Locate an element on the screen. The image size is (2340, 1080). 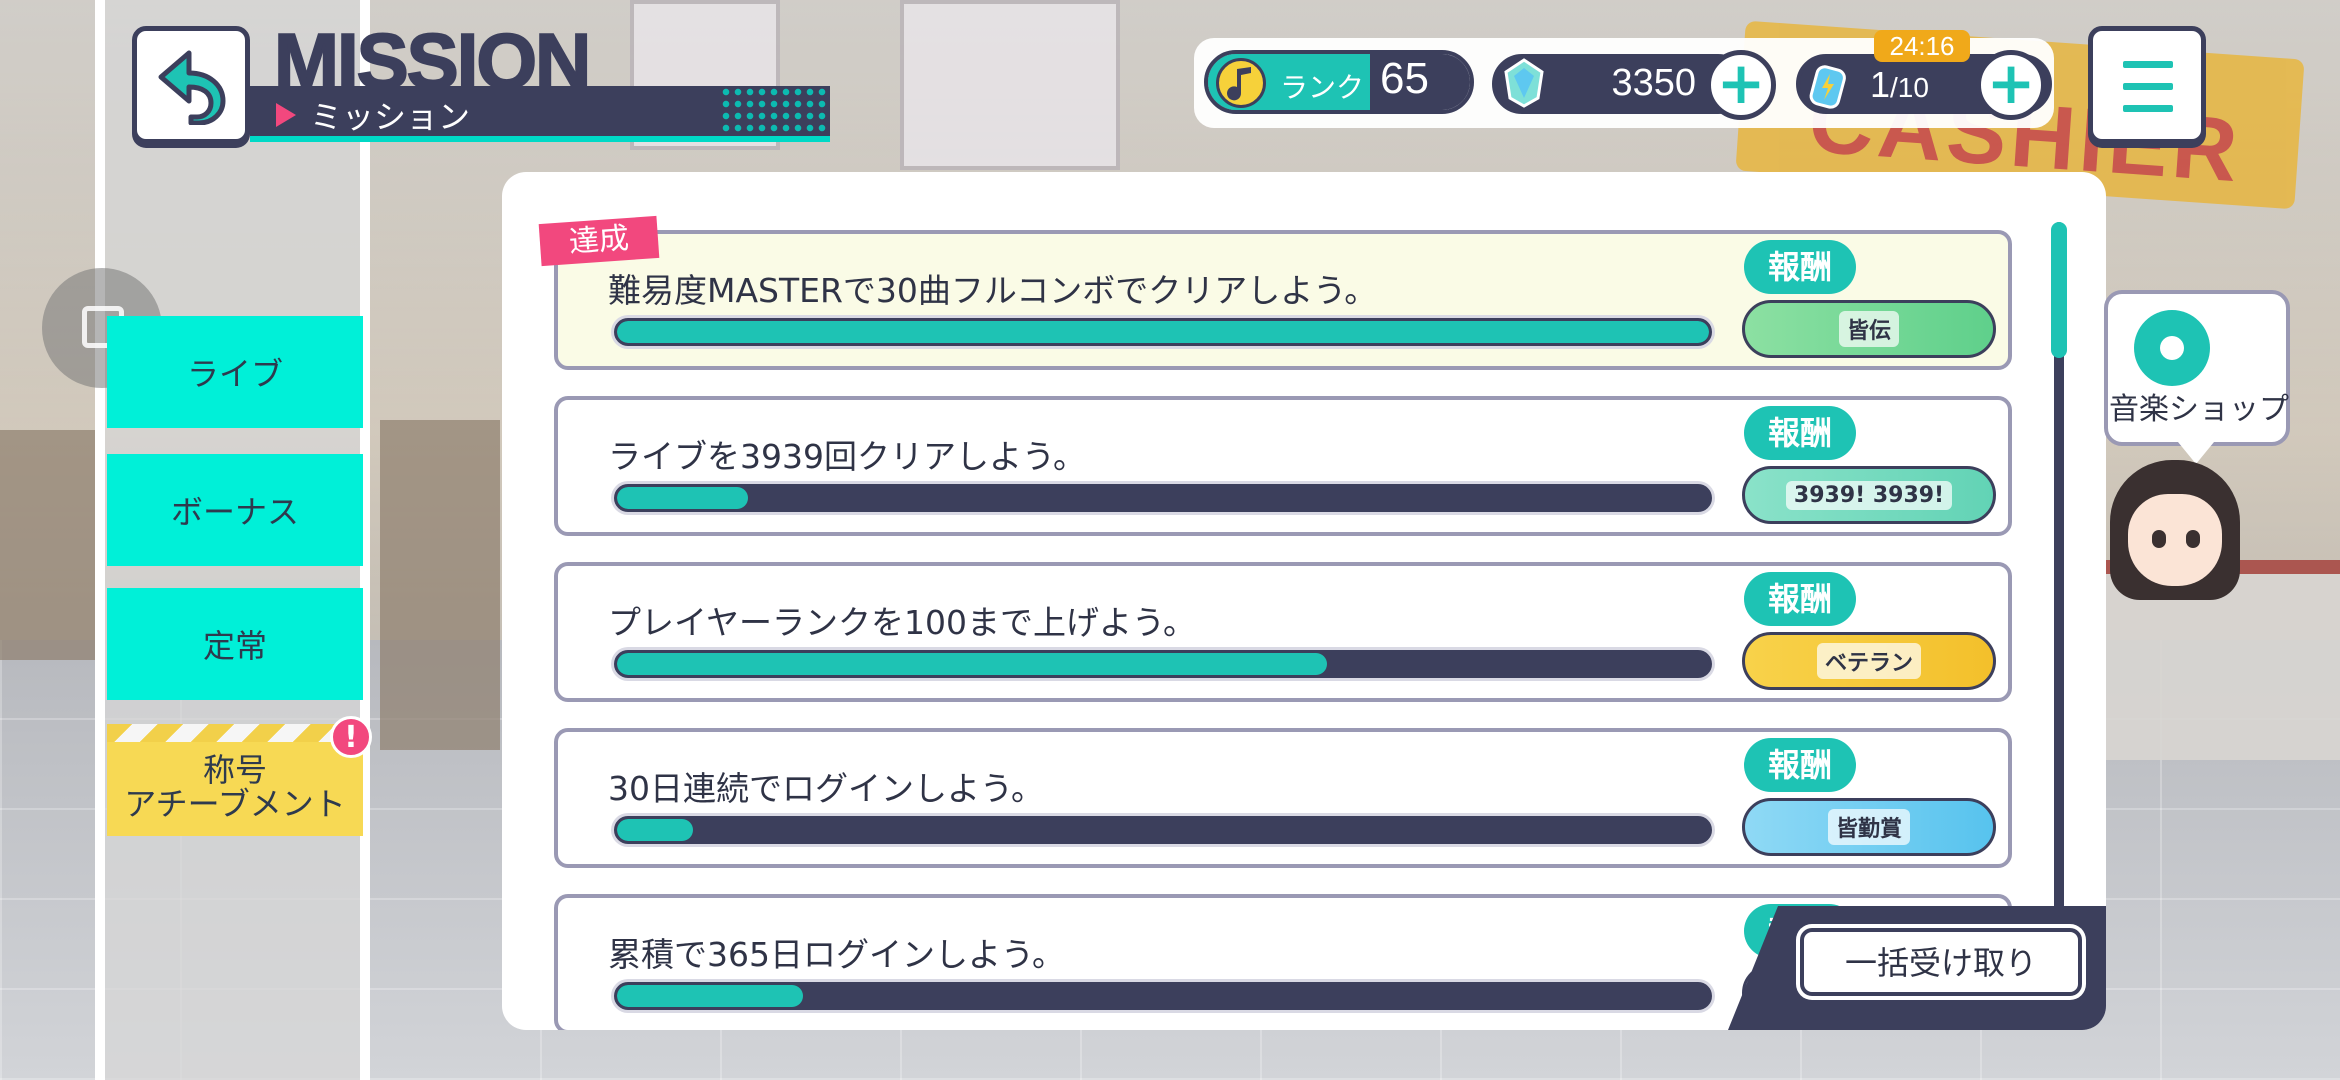
completed-tag: 達成 is located at coordinates (599, 241).